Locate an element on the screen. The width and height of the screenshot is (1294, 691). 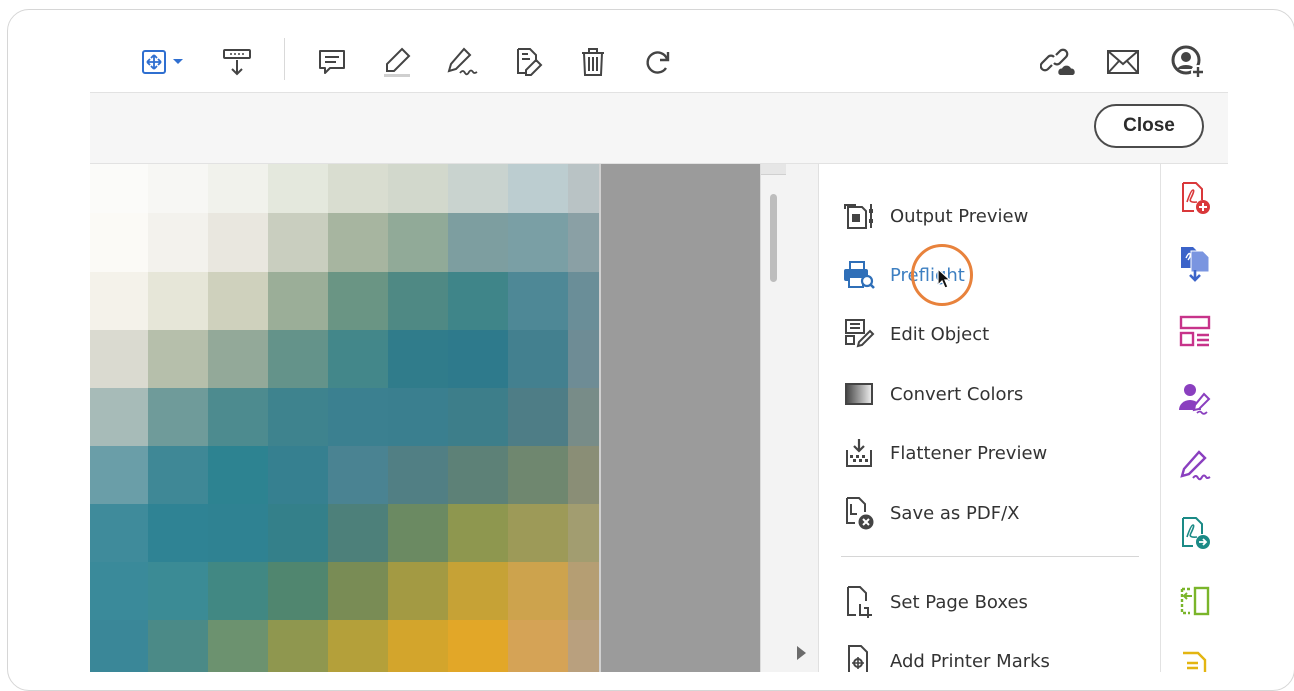
organize-pages-icon is located at coordinates (1195, 331).